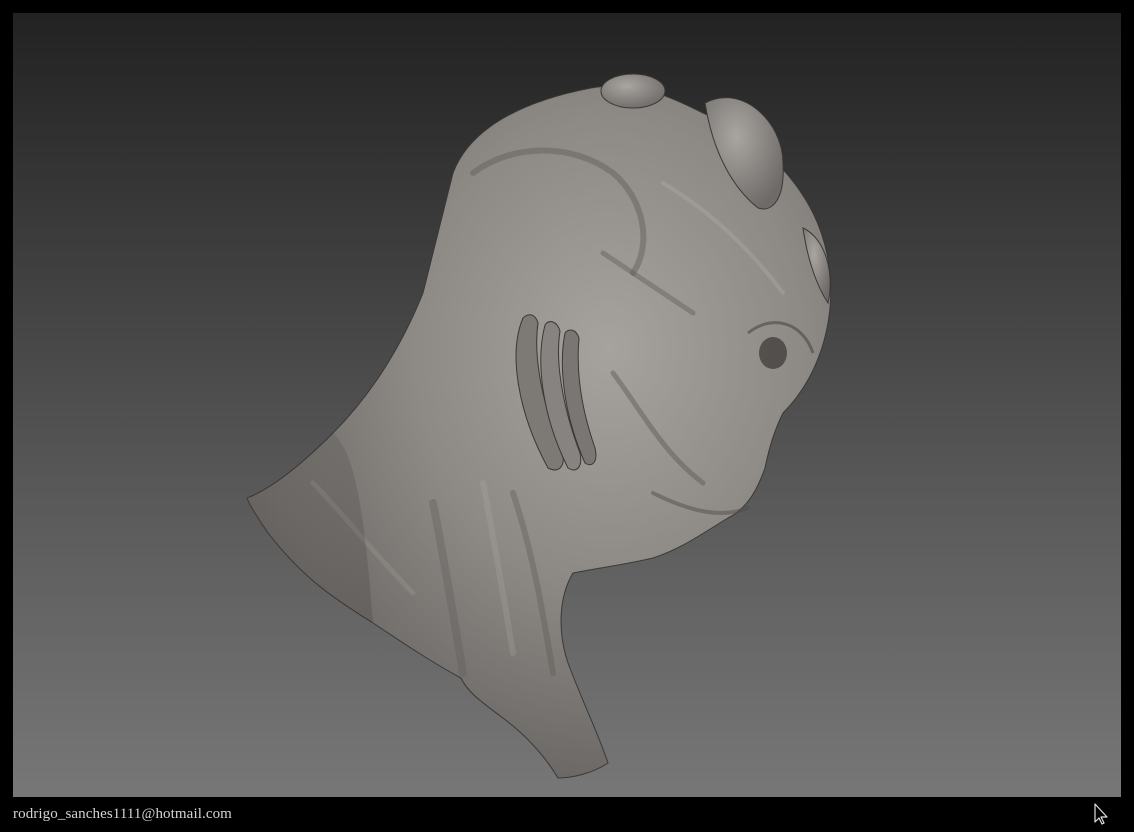  I want to click on footer-bar: rodrigo_sanches1111@hotmail.com, so click(567, 814).